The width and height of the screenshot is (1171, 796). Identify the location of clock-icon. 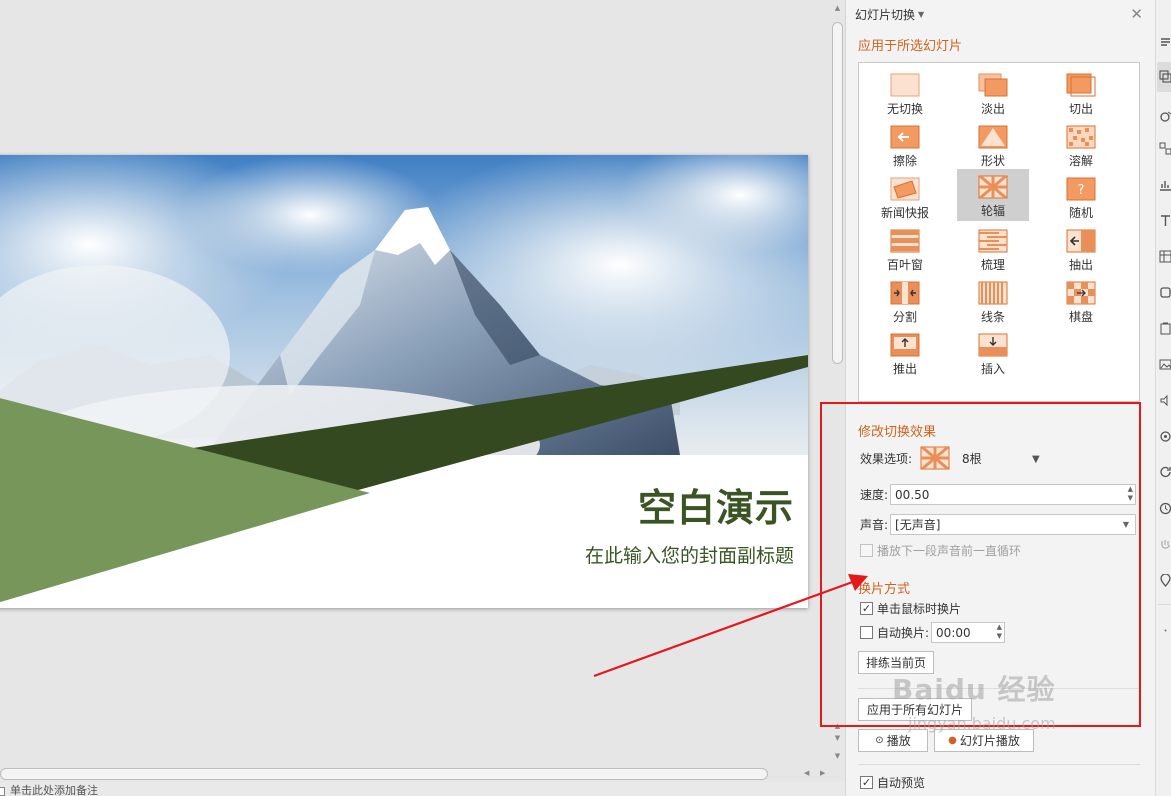
(1165, 508).